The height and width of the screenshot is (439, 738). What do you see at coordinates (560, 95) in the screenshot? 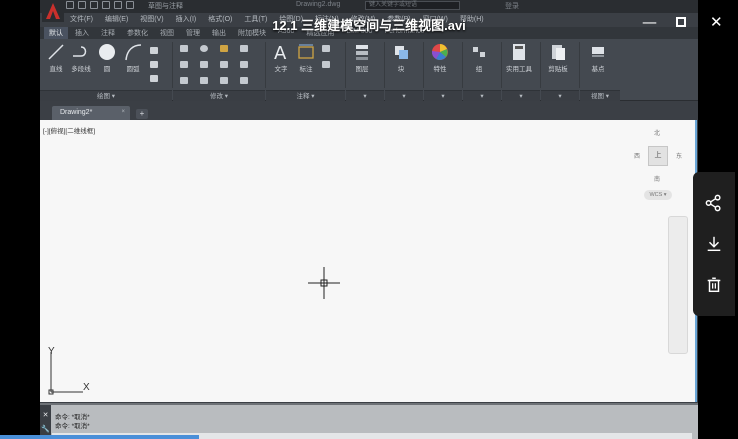
I see `clipboard-panel-expand: ▾` at bounding box center [560, 95].